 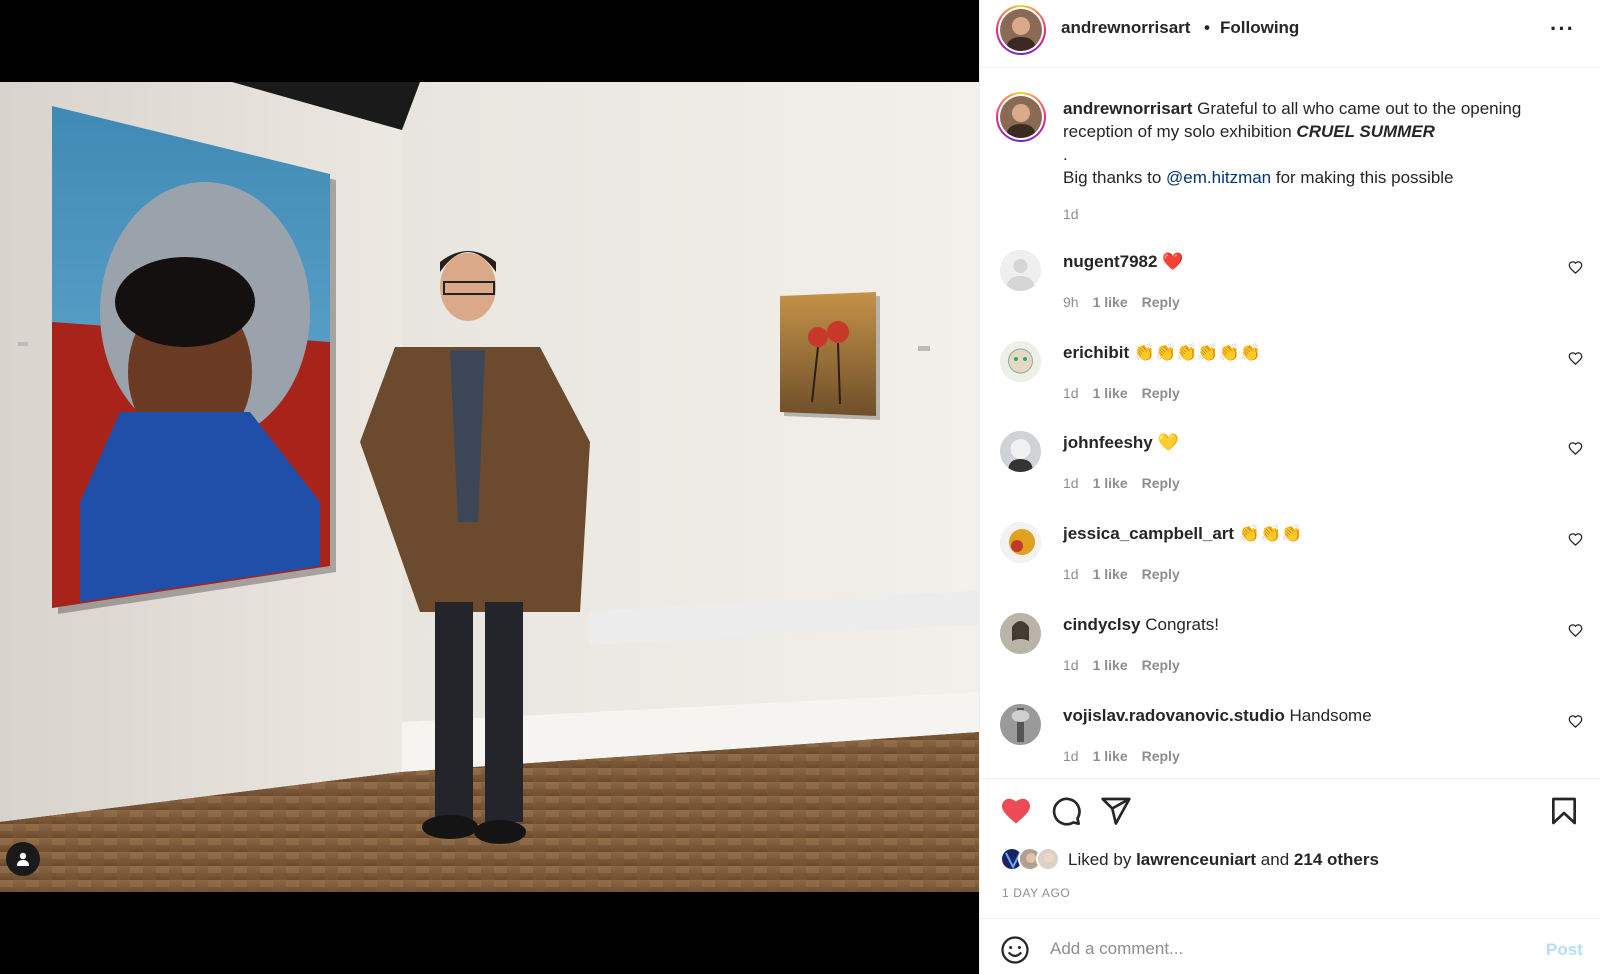 I want to click on comment-bubble-icon, so click(x=1066, y=811).